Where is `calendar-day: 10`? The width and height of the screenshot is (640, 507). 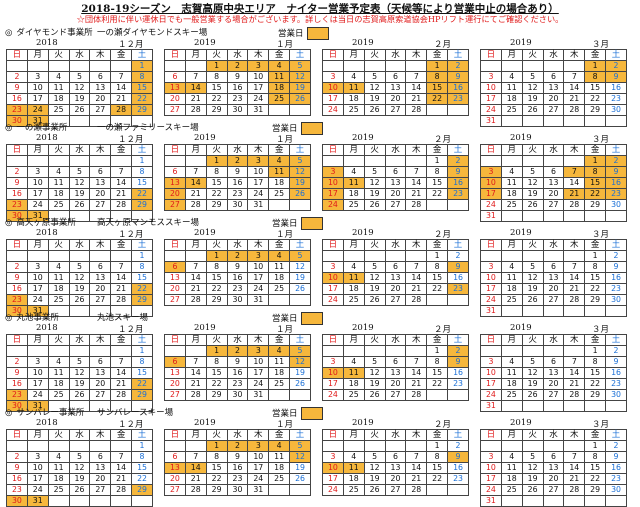 calendar-day: 10 is located at coordinates (333, 373).